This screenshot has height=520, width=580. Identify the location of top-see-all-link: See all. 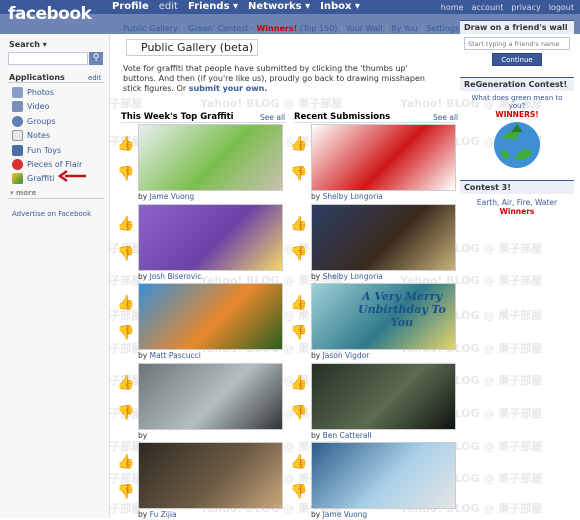
(272, 117).